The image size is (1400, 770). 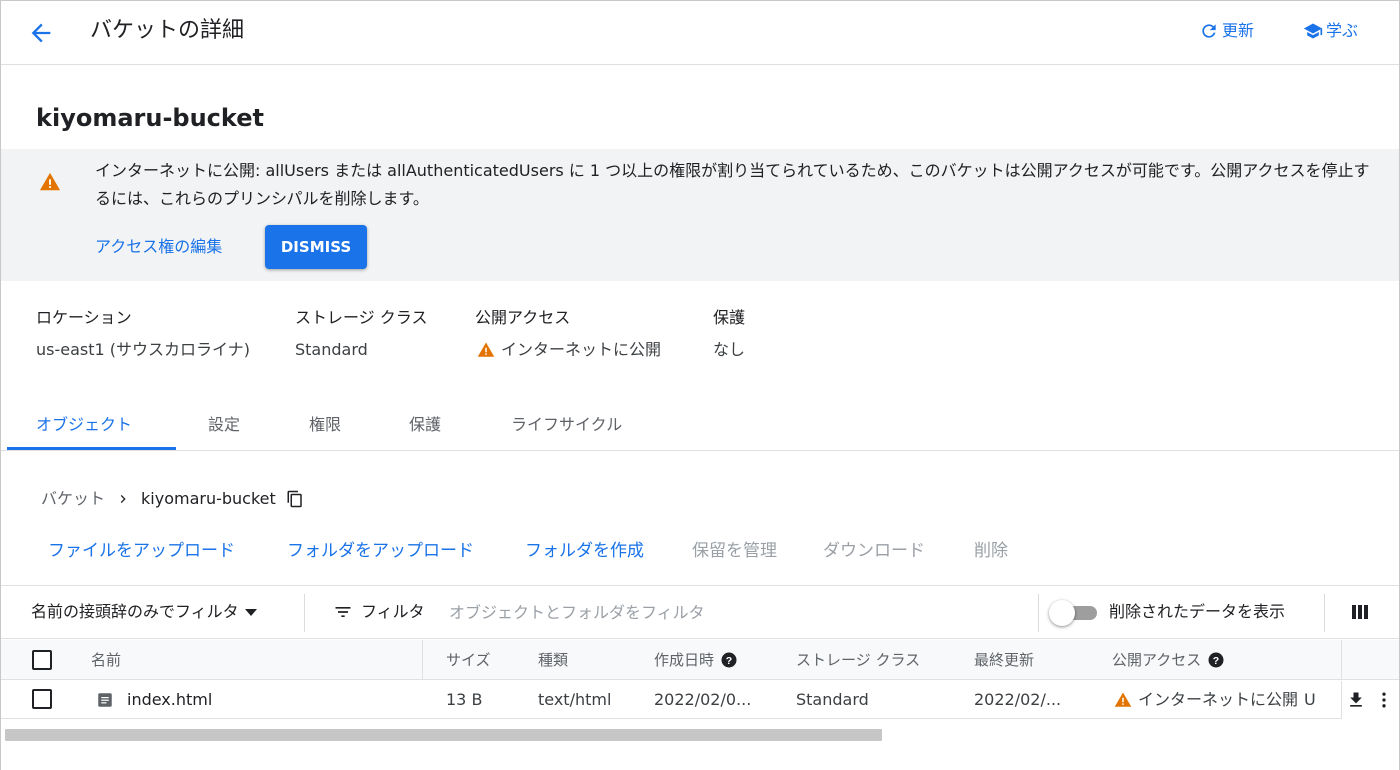 I want to click on column-header-size: サイズ, so click(x=468, y=660).